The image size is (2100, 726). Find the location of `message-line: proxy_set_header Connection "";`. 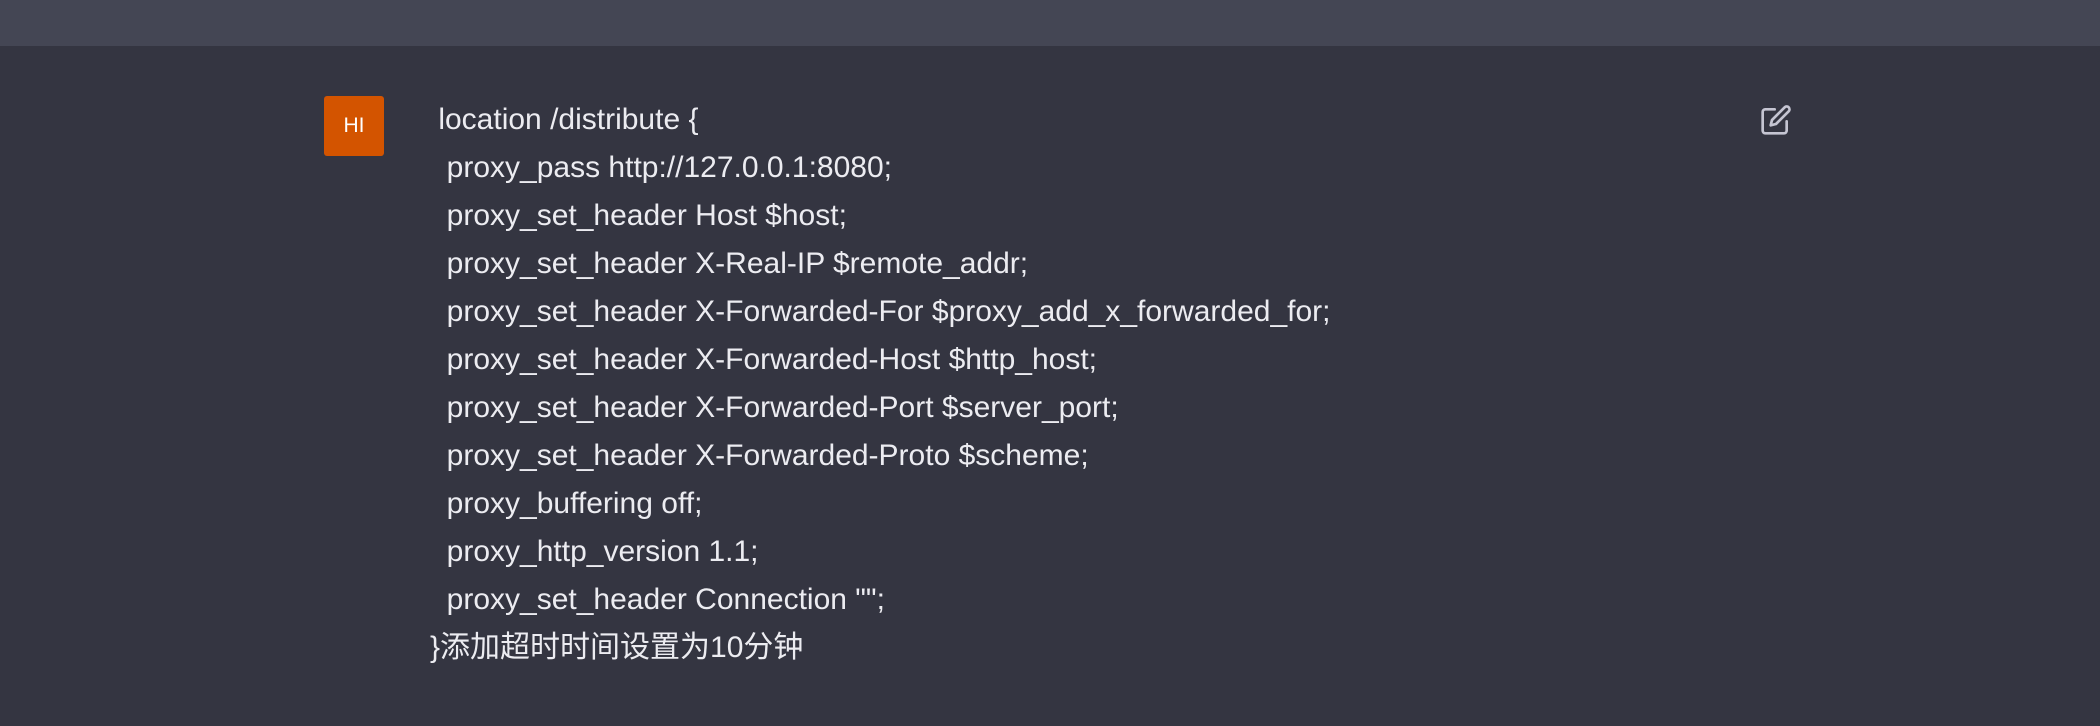

message-line: proxy_set_header Connection ""; is located at coordinates (657, 599).